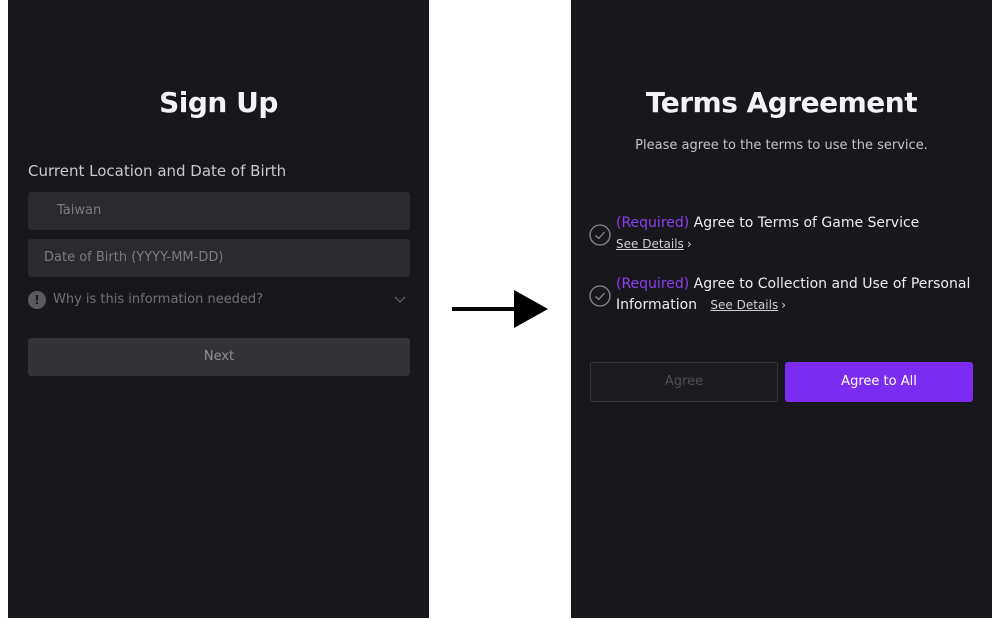  Describe the element at coordinates (158, 299) in the screenshot. I see `info-disclosure-label: Why is this information needed?` at that location.